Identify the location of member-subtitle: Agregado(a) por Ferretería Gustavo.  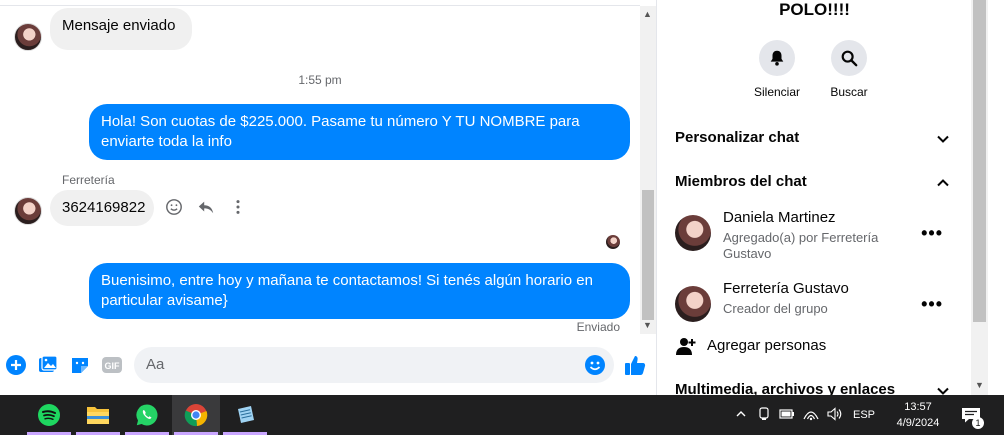
(801, 245).